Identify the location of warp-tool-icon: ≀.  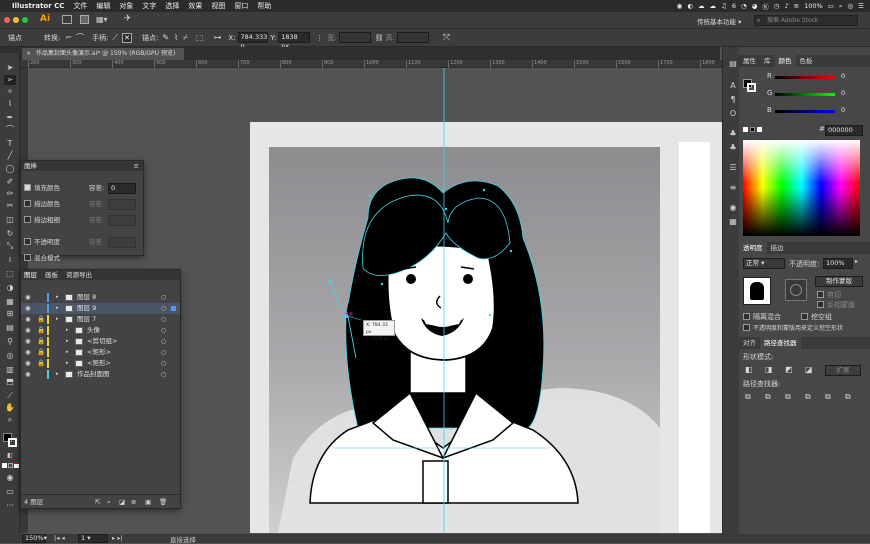
(10, 260).